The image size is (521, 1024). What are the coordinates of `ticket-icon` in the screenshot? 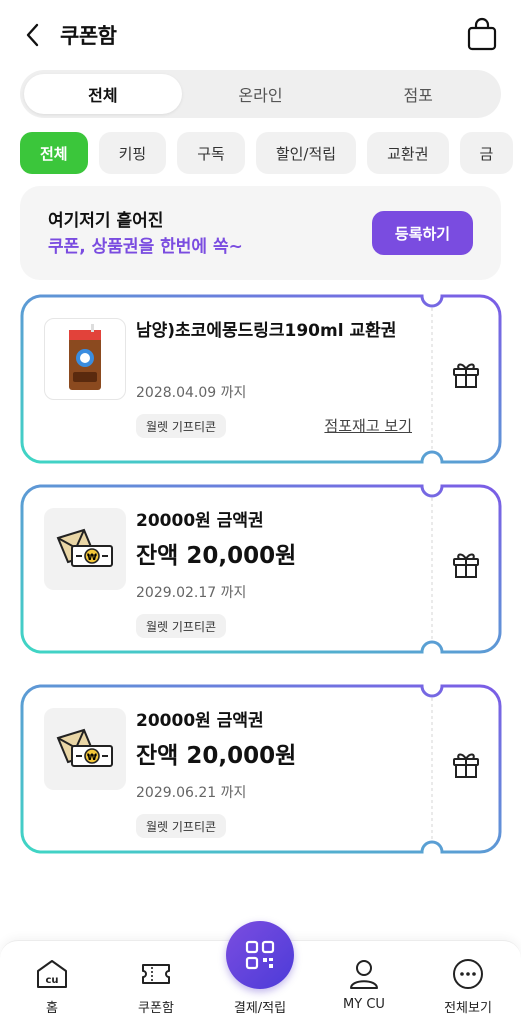 It's located at (156, 974).